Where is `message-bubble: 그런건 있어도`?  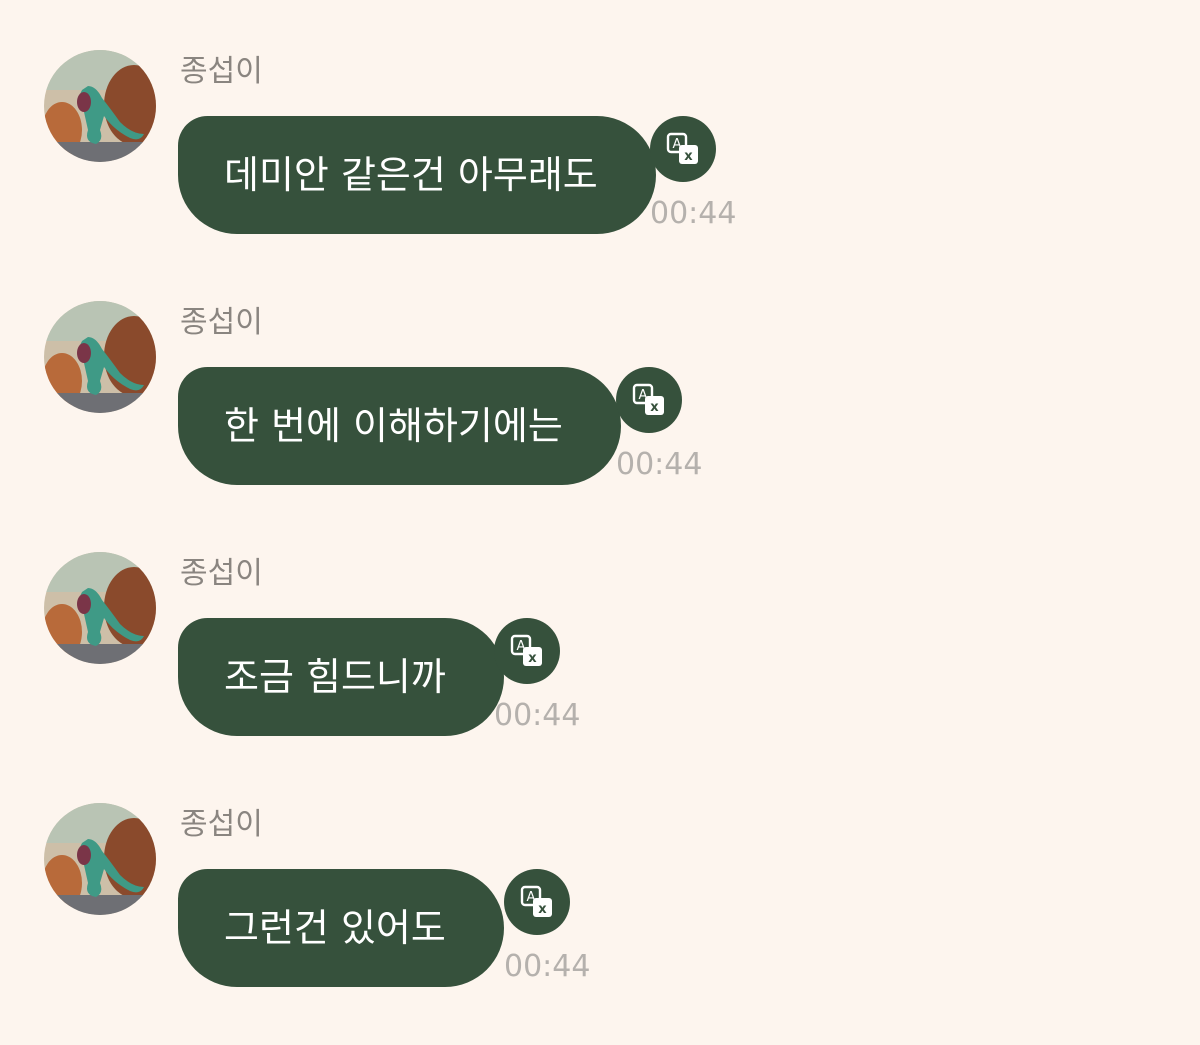 message-bubble: 그런건 있어도 is located at coordinates (341, 928).